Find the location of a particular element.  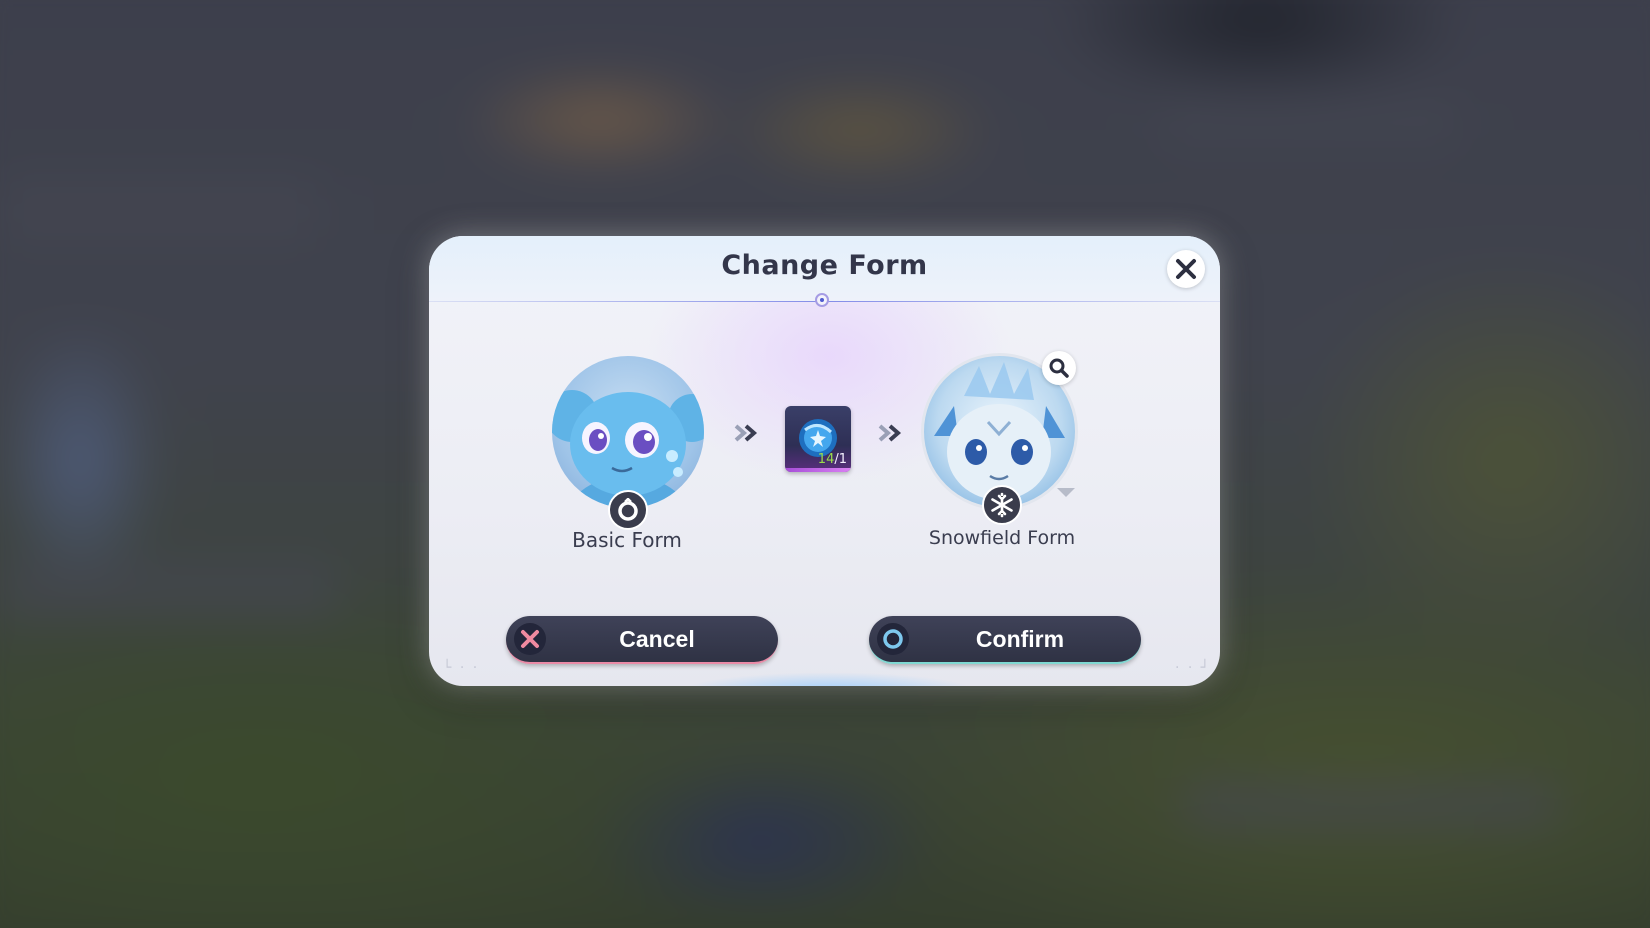

close-button is located at coordinates (1186, 269).